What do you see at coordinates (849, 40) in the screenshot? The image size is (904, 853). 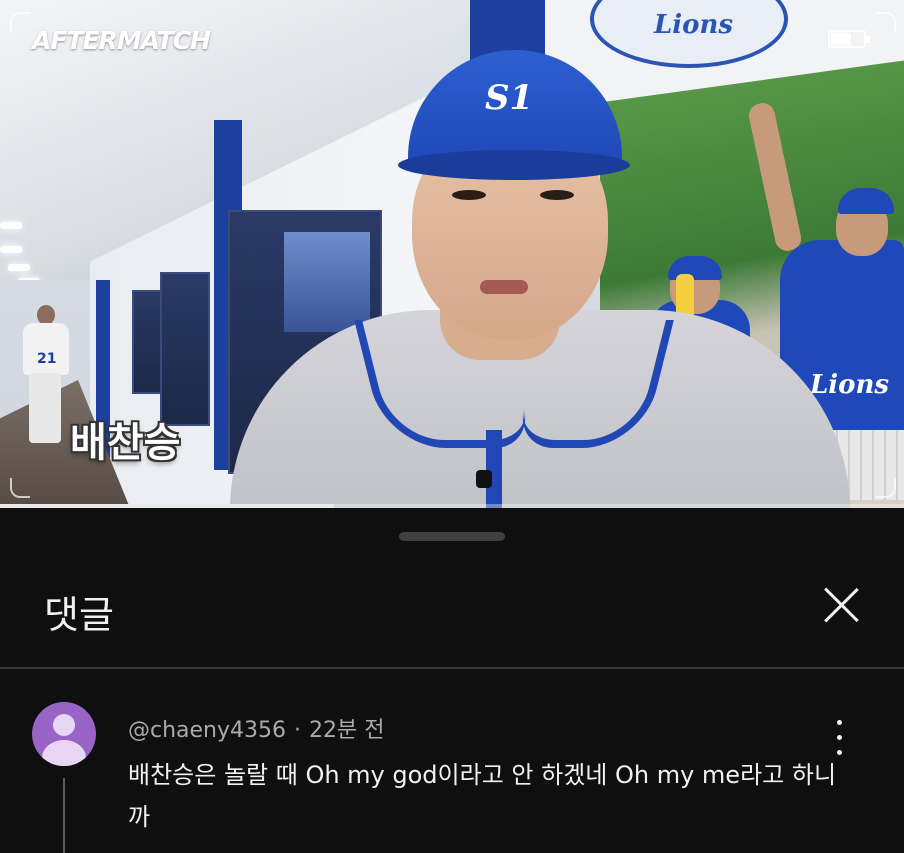 I see `battery-icon` at bounding box center [849, 40].